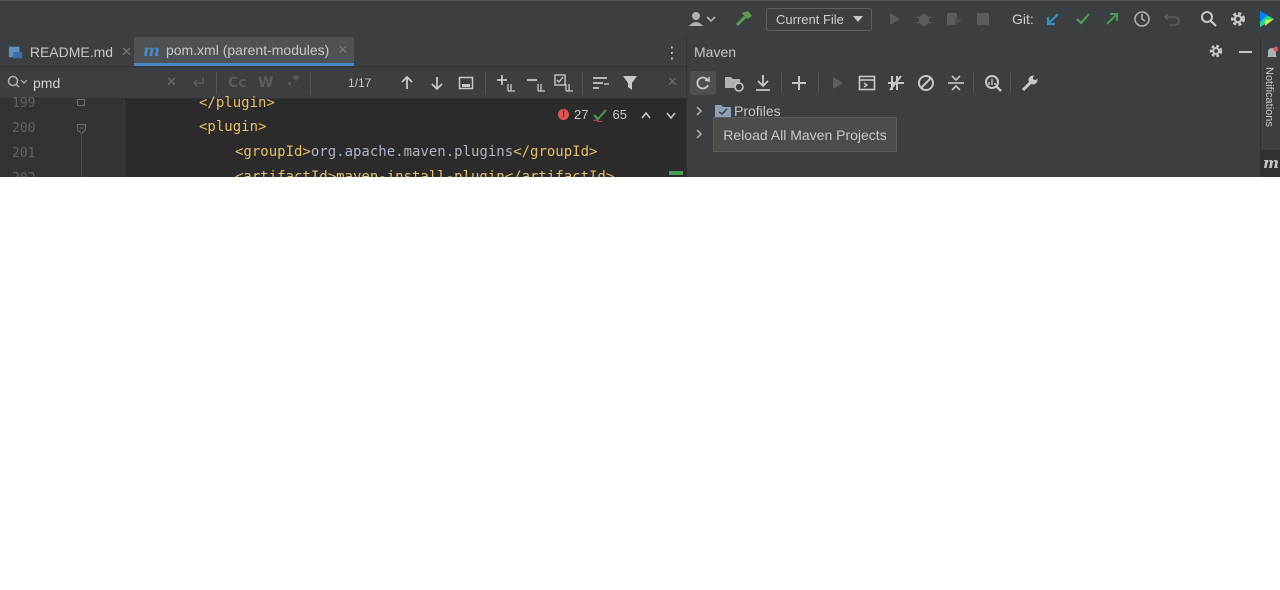 This screenshot has height=590, width=1280. Describe the element at coordinates (983, 19) in the screenshot. I see `stop-icon` at that location.